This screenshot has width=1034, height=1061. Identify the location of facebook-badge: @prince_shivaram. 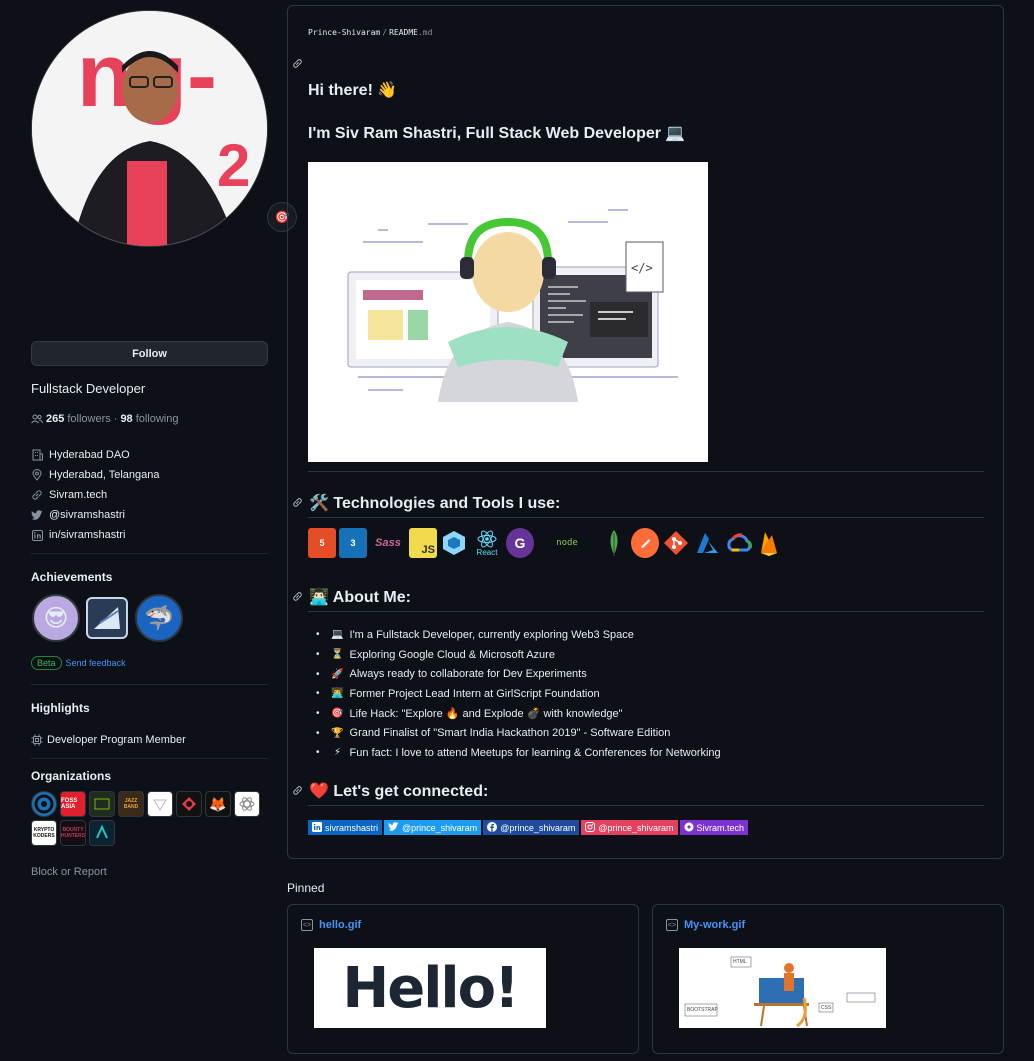
(531, 827).